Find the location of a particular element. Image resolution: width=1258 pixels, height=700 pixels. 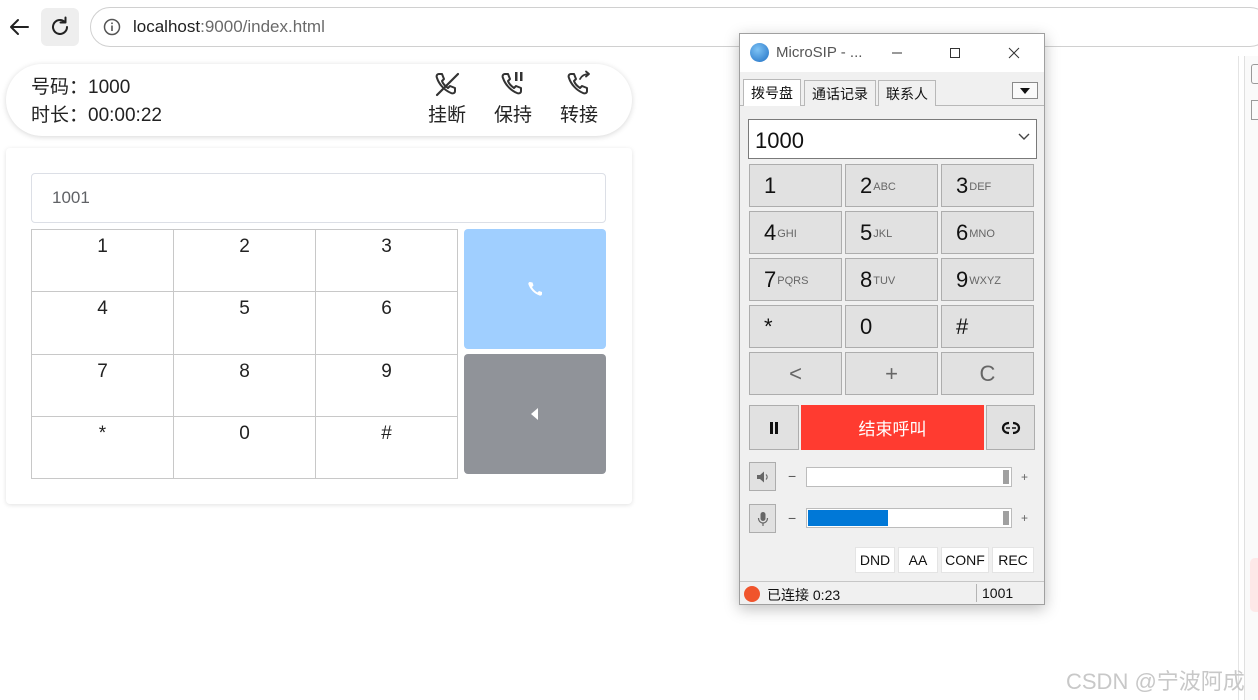

key-5: 5 is located at coordinates (245, 323).